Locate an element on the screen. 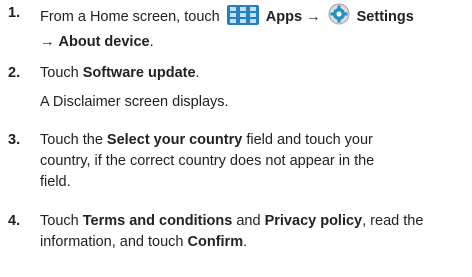  step-text-line2: information, and touch Confirm. is located at coordinates (255, 242).